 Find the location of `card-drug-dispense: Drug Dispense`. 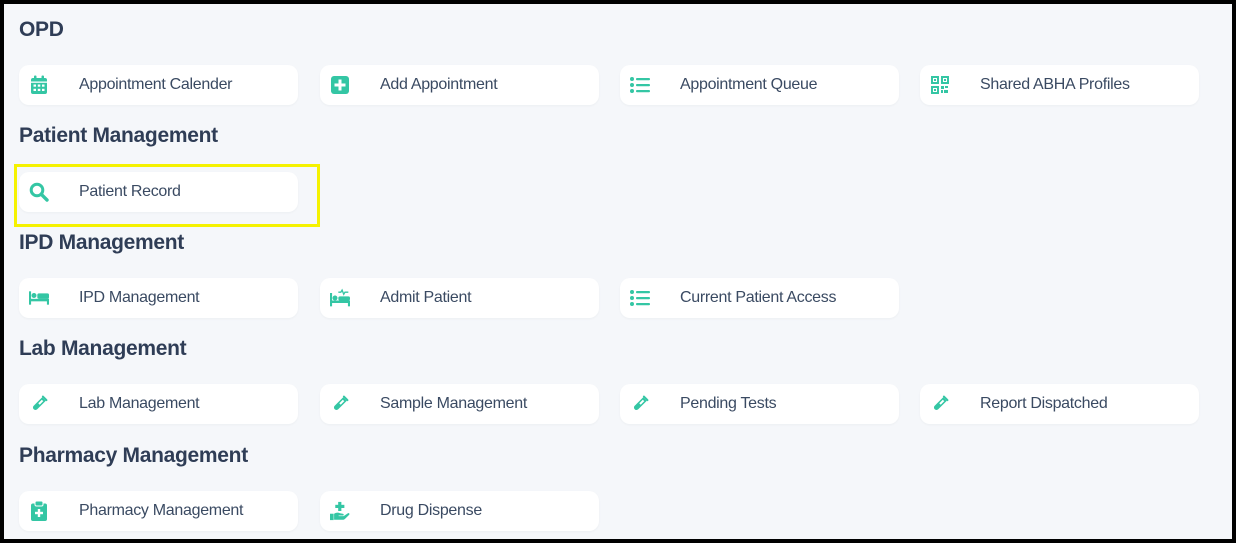

card-drug-dispense: Drug Dispense is located at coordinates (459, 511).